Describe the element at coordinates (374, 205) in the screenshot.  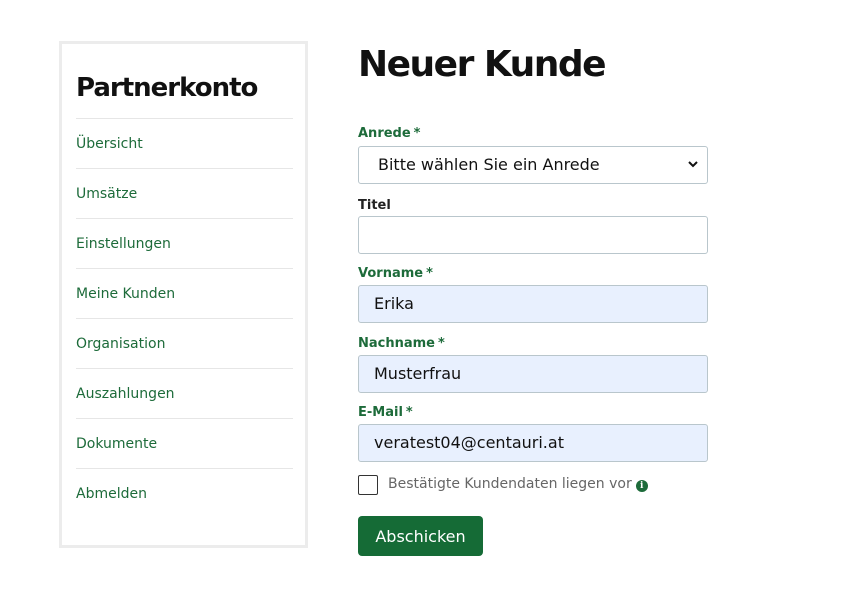
I see `titel-label: Titel` at that location.